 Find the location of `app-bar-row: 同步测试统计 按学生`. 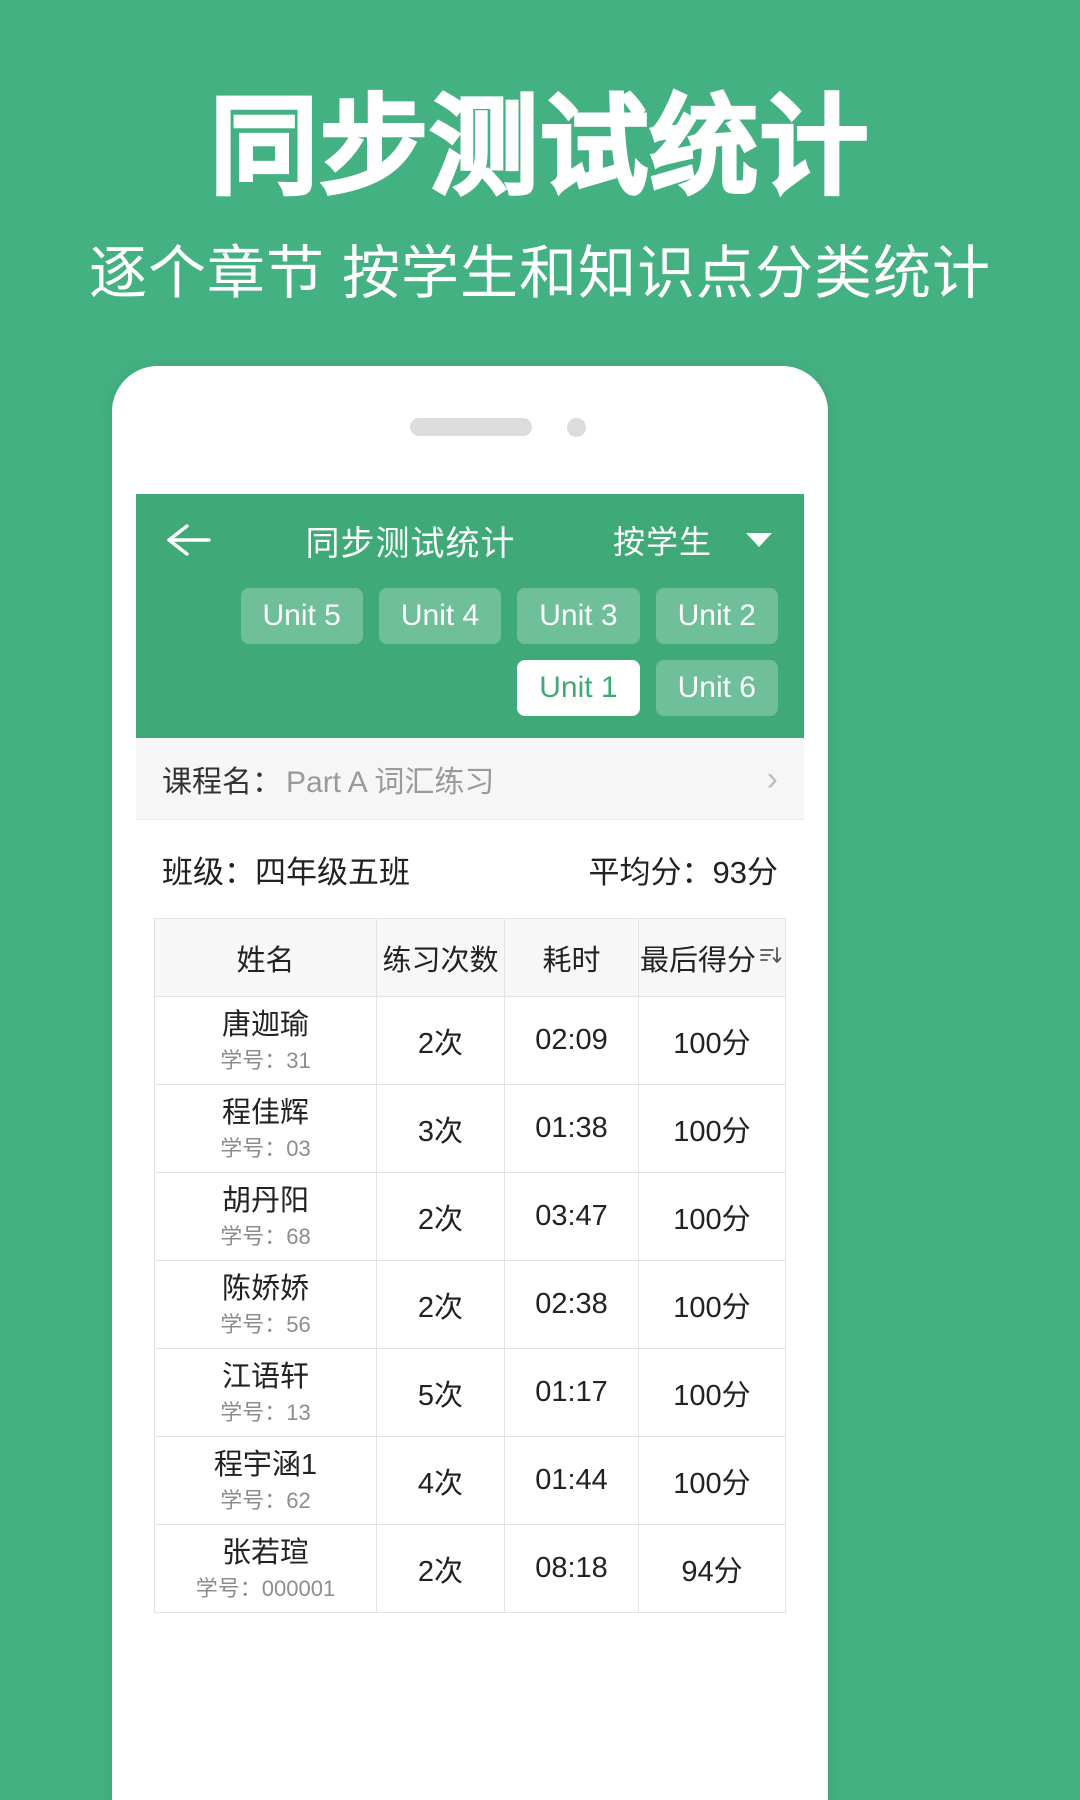

app-bar-row: 同步测试统计 按学生 is located at coordinates (470, 540).